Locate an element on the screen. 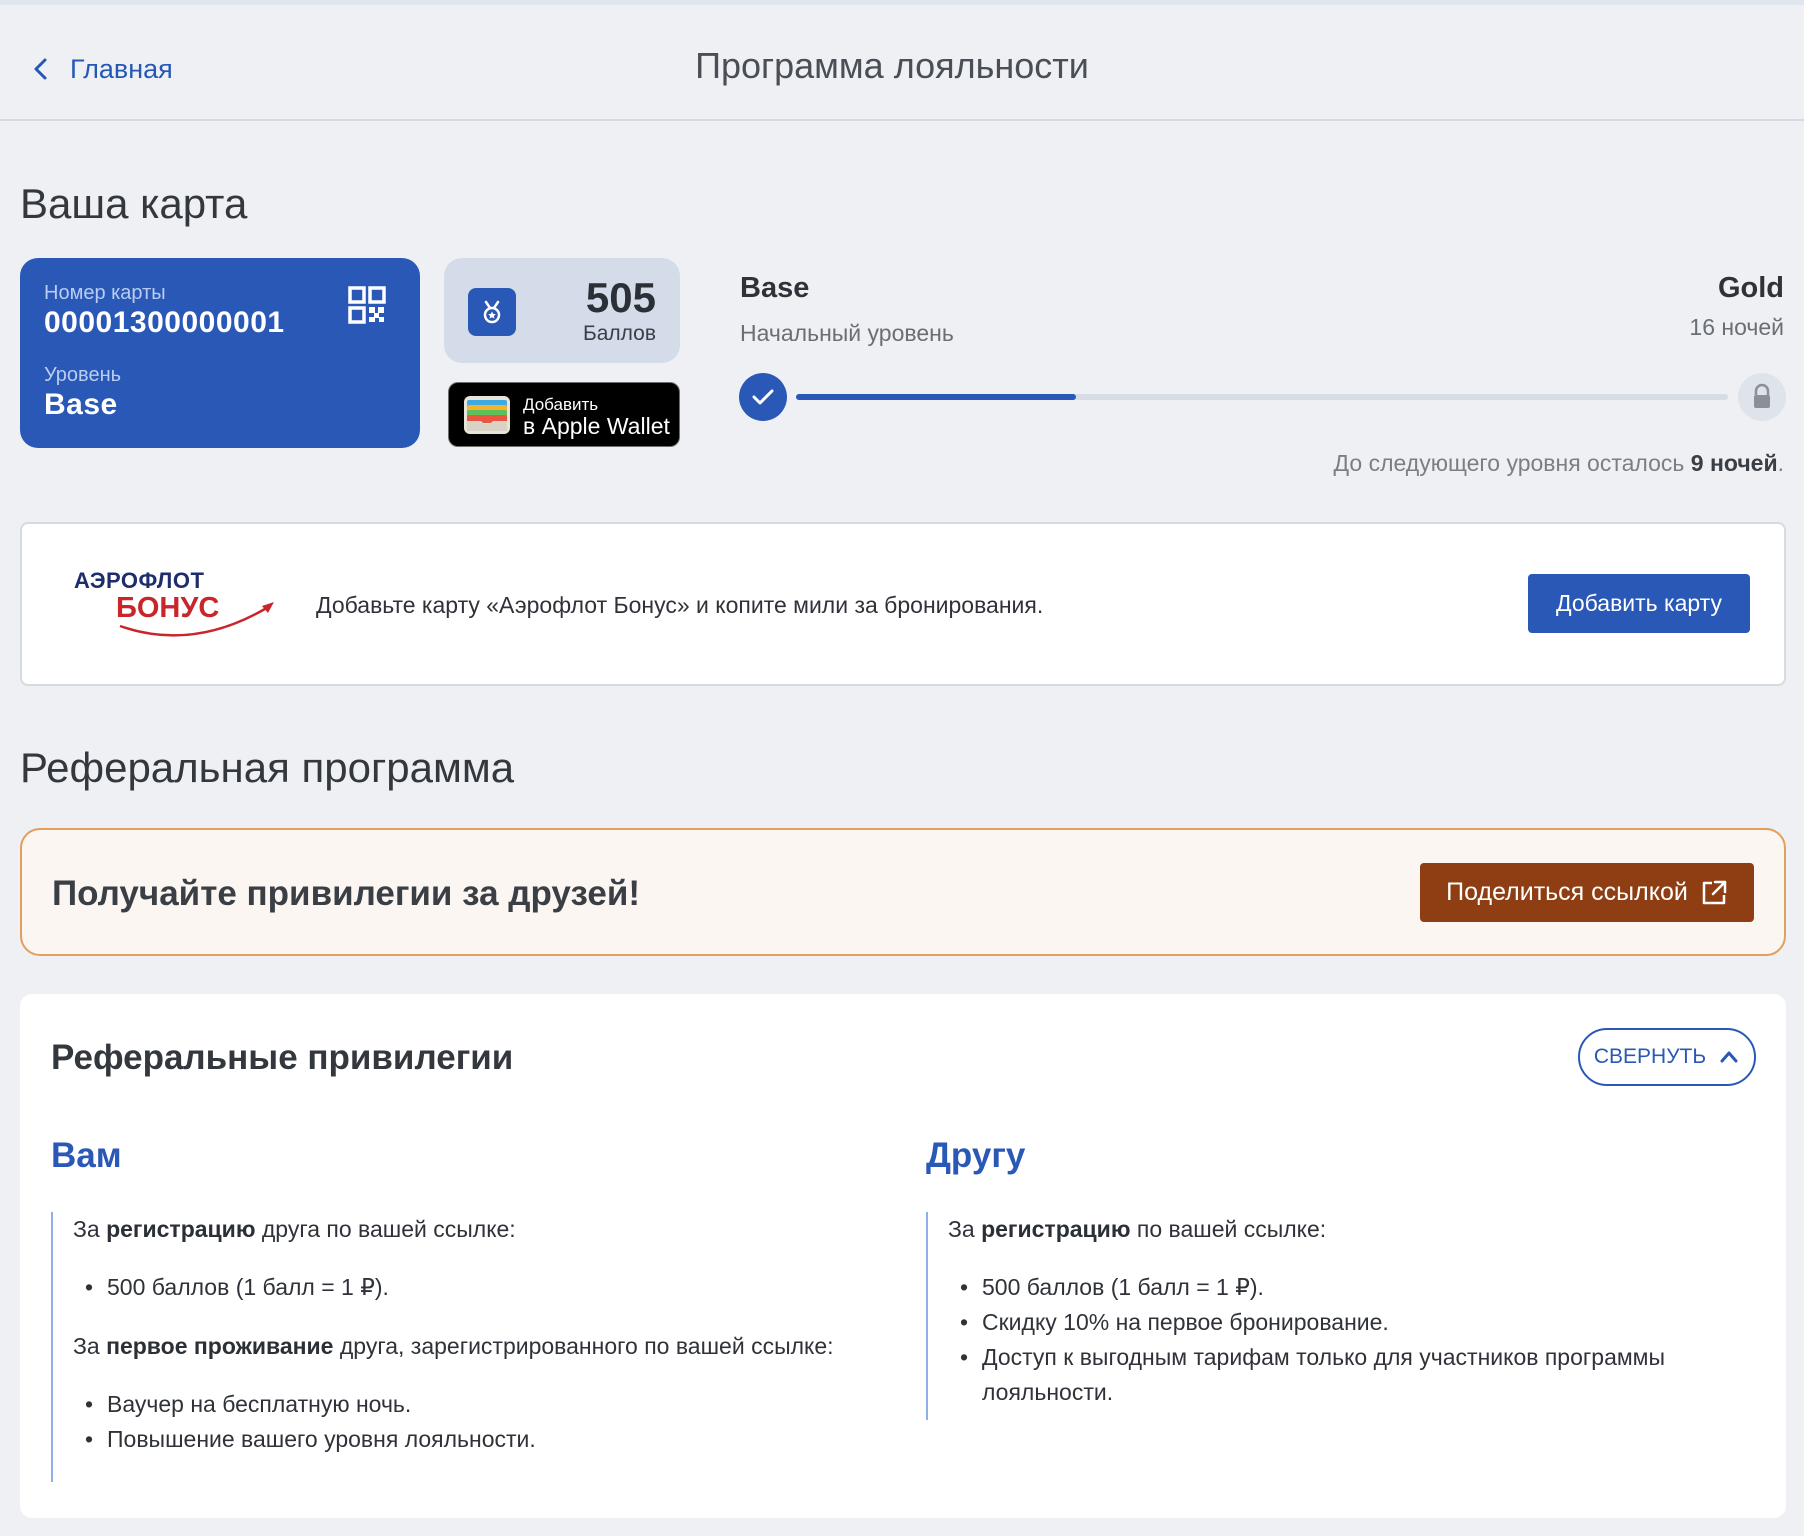 The height and width of the screenshot is (1536, 1804). card-section-title: Ваша карта is located at coordinates (134, 203).